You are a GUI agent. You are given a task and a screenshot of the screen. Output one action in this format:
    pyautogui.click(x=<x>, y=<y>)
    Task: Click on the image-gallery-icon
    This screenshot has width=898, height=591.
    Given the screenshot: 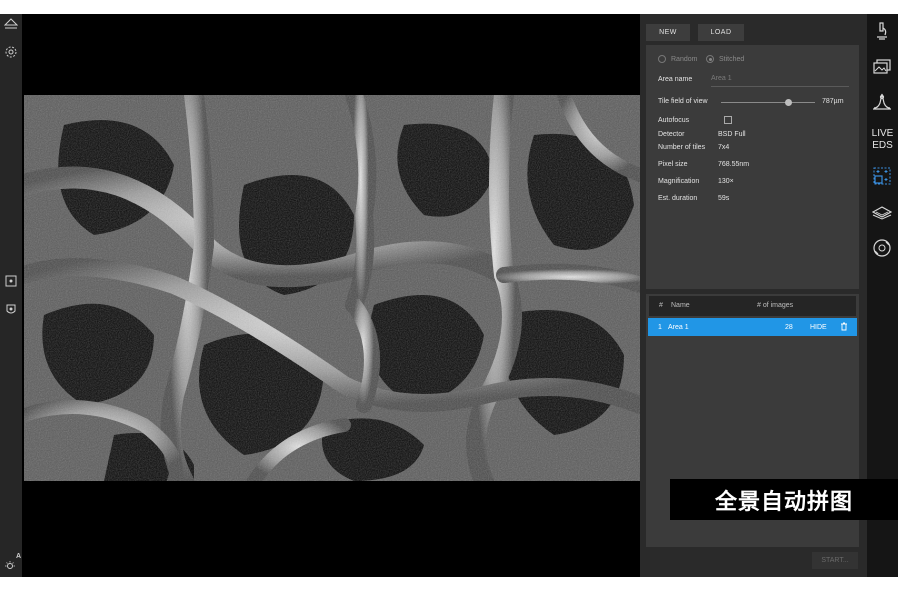 What is the action you would take?
    pyautogui.click(x=882, y=67)
    